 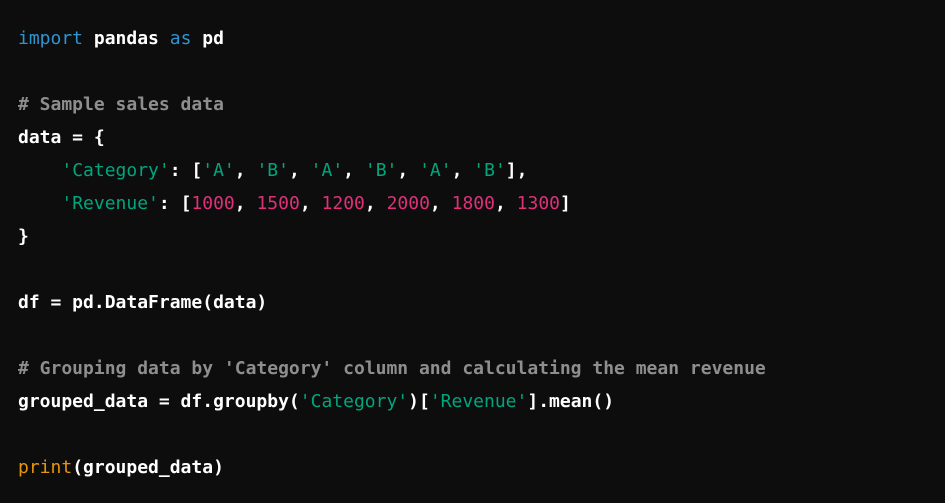 I want to click on code-line-3: # Sample sales data, so click(x=481, y=104).